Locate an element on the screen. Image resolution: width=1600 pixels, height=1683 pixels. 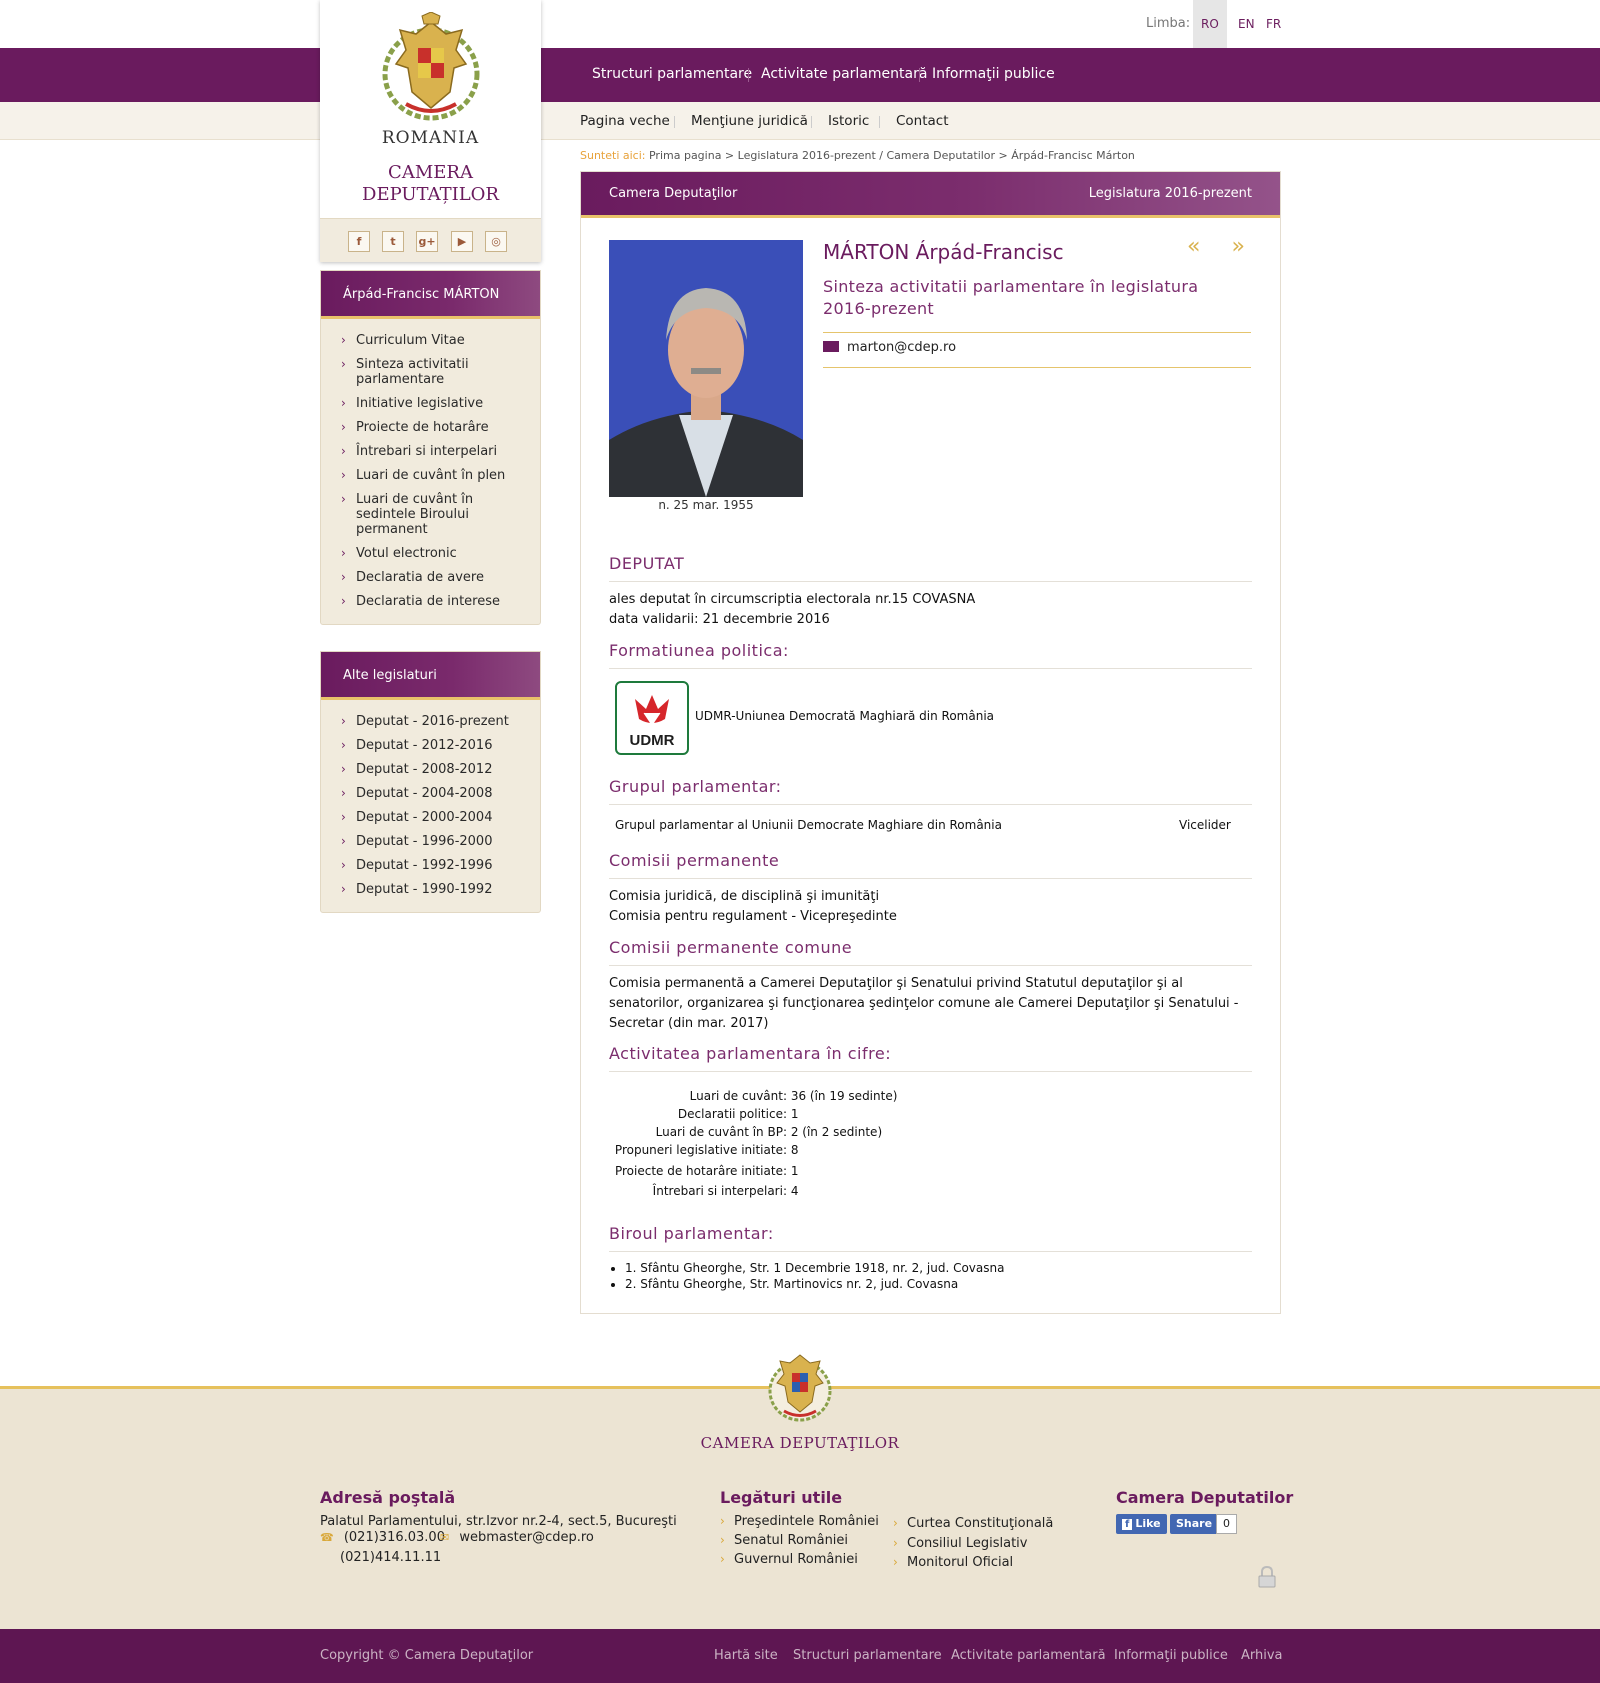
lang-fr-link: FR is located at coordinates (1273, 24).